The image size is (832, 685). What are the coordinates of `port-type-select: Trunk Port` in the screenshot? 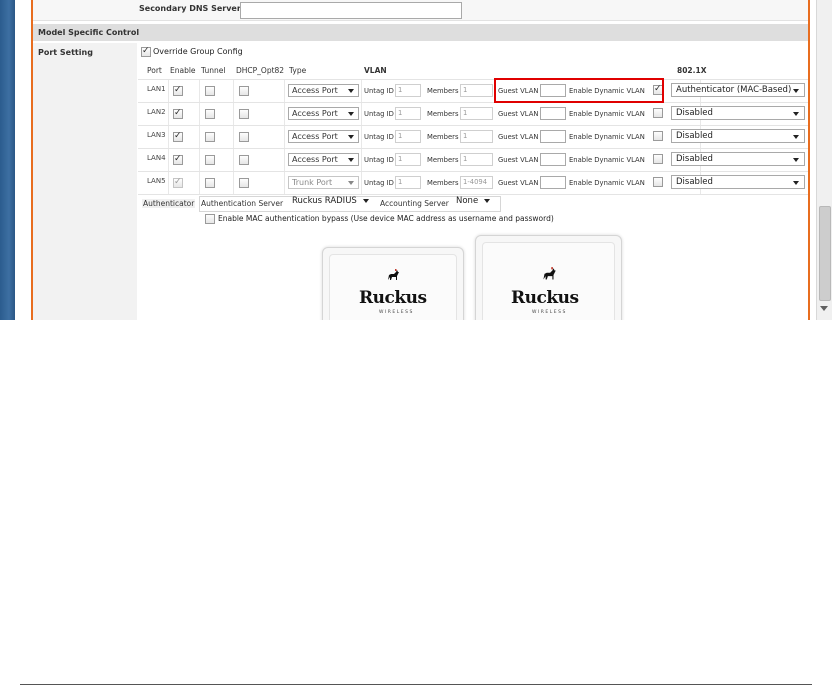 It's located at (323, 182).